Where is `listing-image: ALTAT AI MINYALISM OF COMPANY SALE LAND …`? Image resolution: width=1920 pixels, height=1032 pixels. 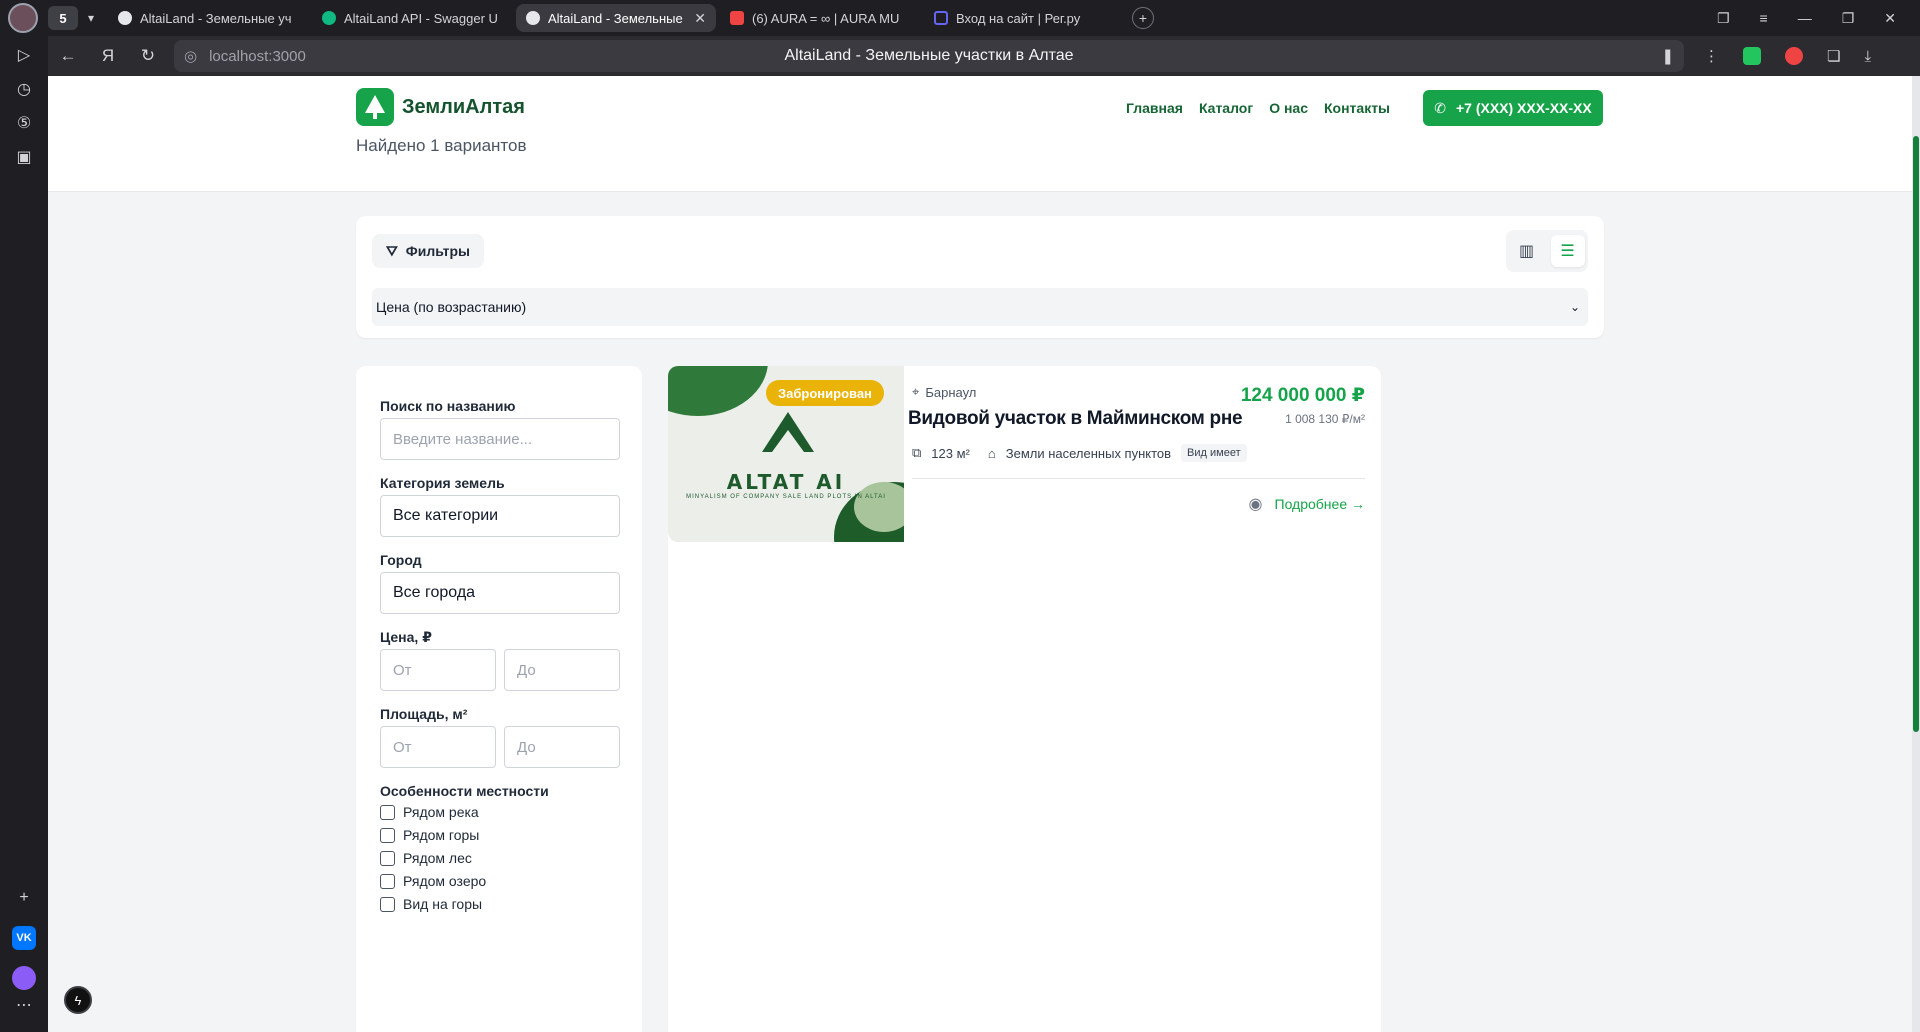 listing-image: ALTAT AI MINYALISM OF COMPANY SALE LAND … is located at coordinates (786, 454).